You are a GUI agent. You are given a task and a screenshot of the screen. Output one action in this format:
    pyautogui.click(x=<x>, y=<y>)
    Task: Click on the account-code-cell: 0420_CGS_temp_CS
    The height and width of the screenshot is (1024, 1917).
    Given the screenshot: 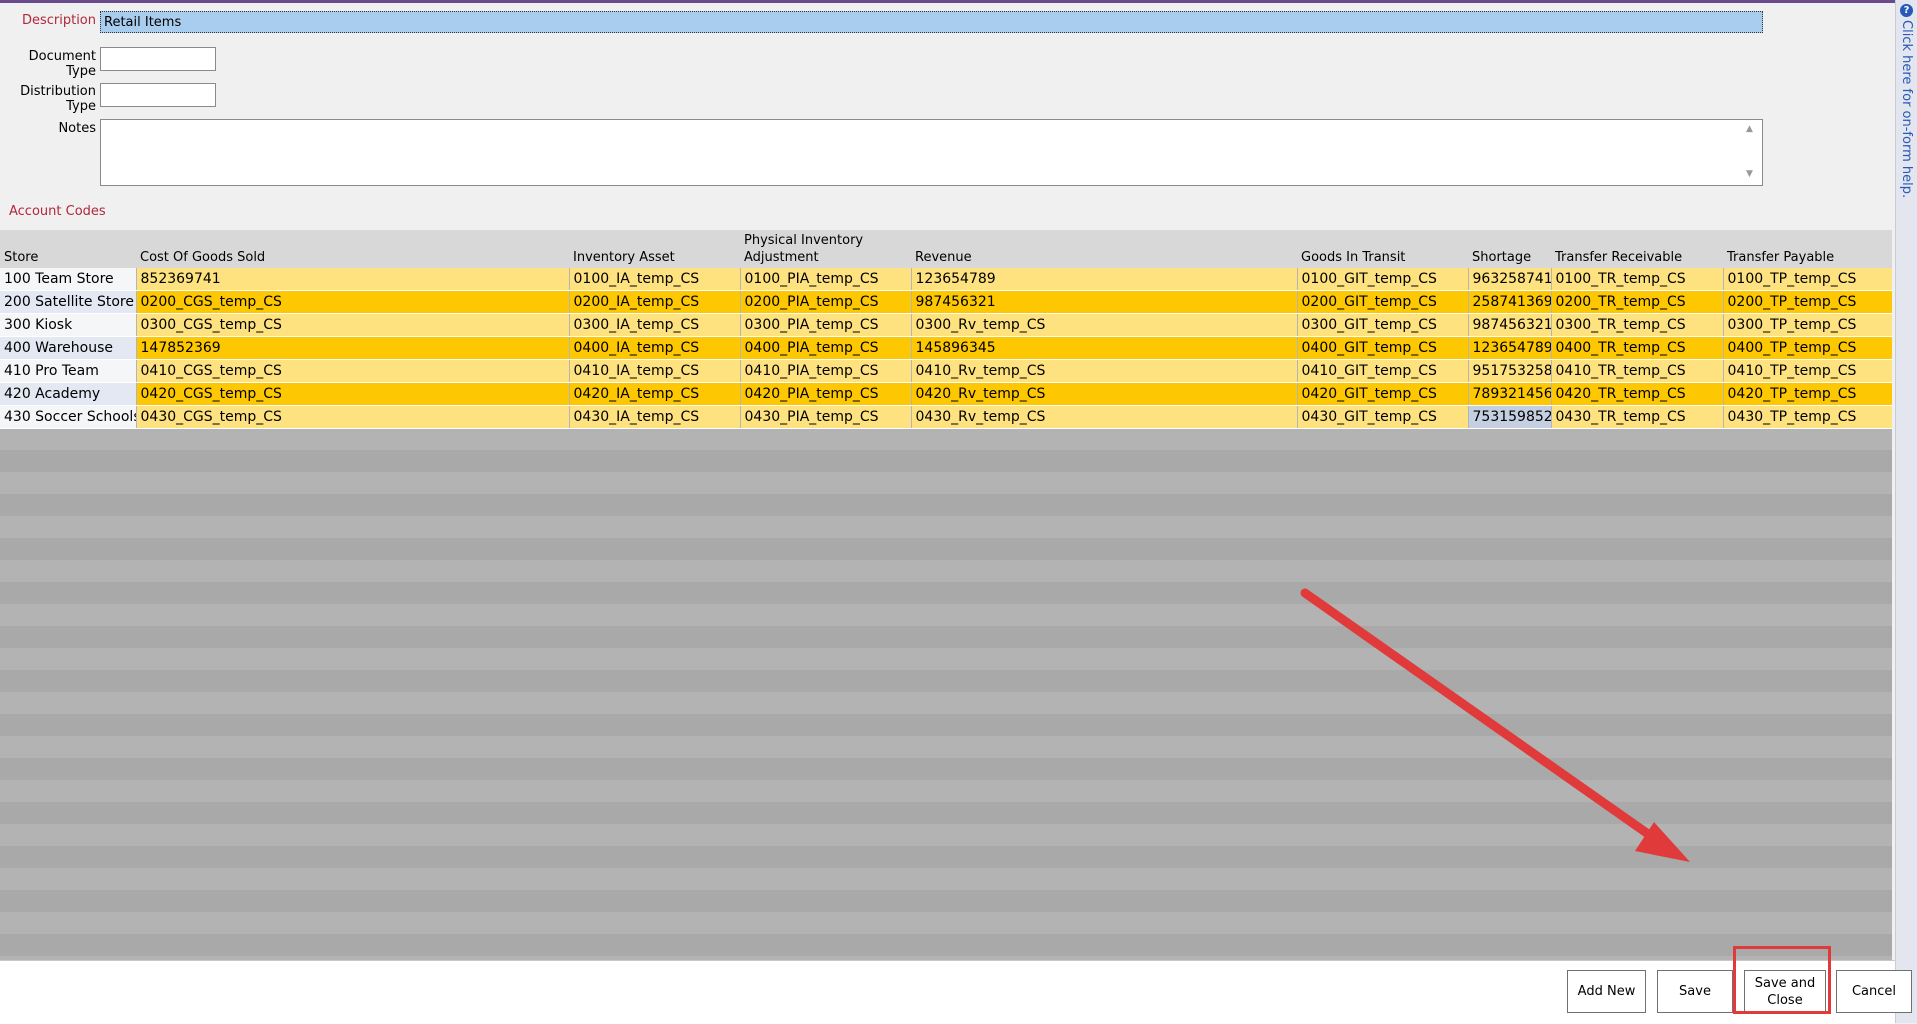 What is the action you would take?
    pyautogui.click(x=352, y=394)
    